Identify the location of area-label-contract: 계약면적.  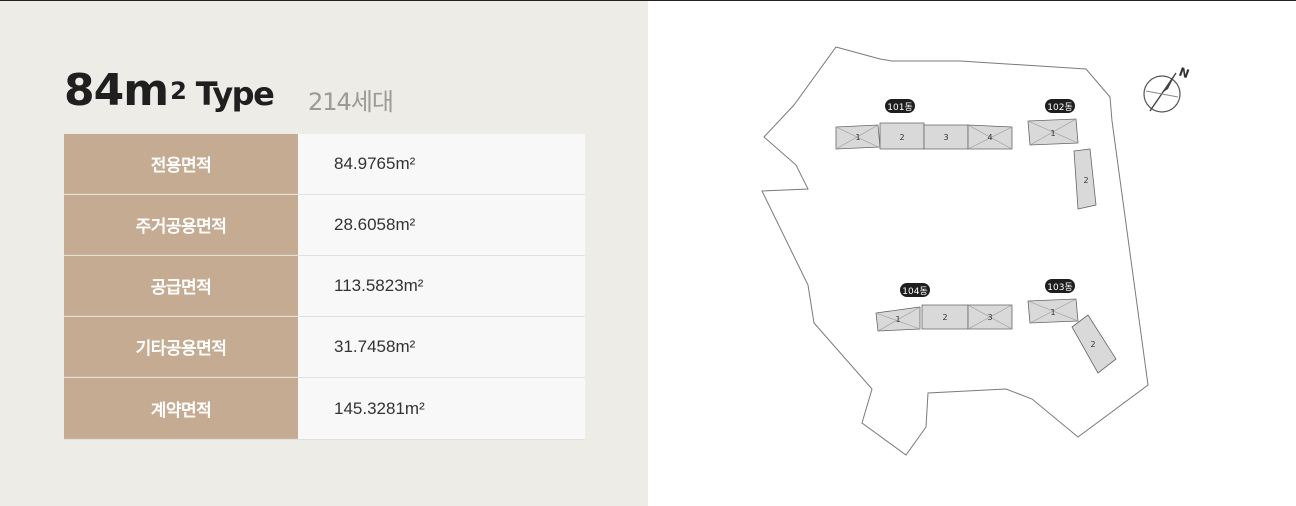
(181, 408).